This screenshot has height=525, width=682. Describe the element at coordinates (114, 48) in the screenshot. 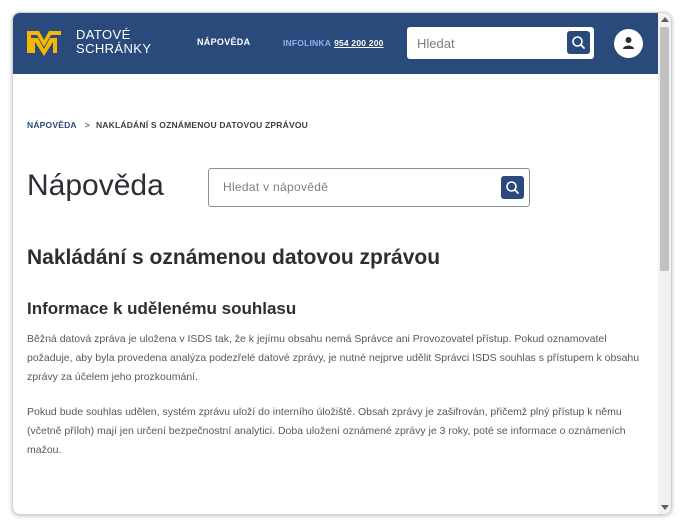

I see `logo-text-line2: SCHRÁNKY` at that location.